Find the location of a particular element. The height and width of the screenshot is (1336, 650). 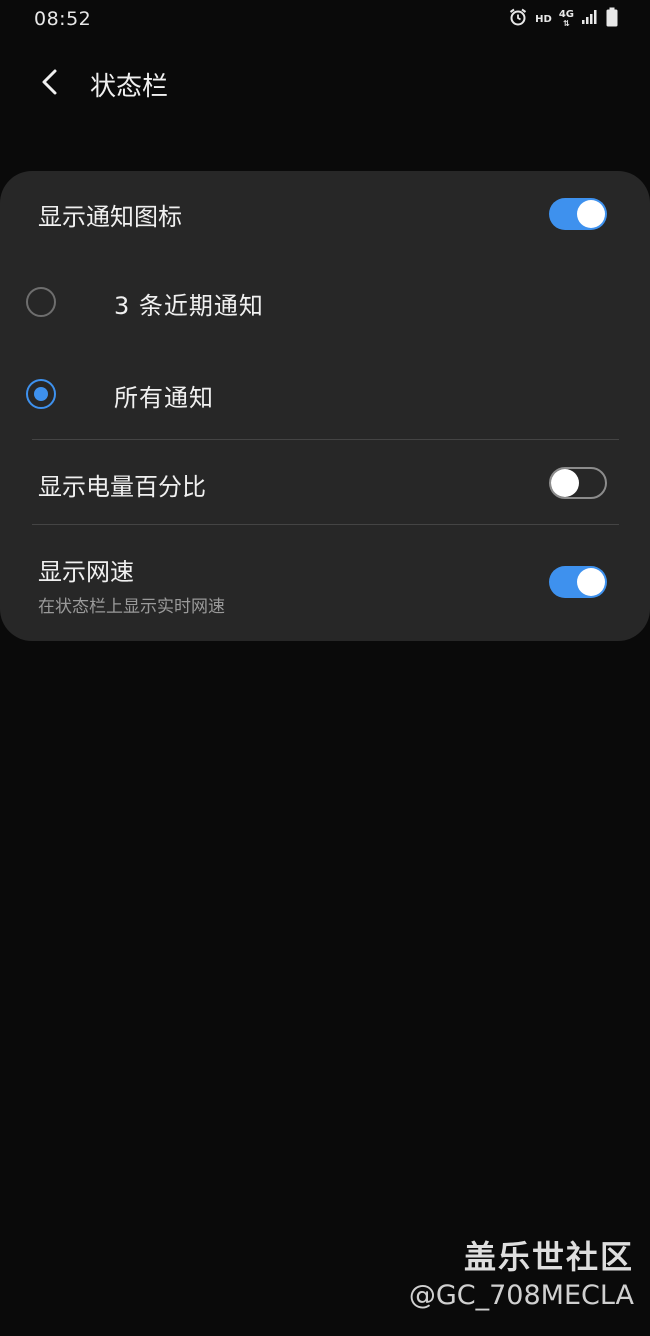

back-button is located at coordinates (50, 84).